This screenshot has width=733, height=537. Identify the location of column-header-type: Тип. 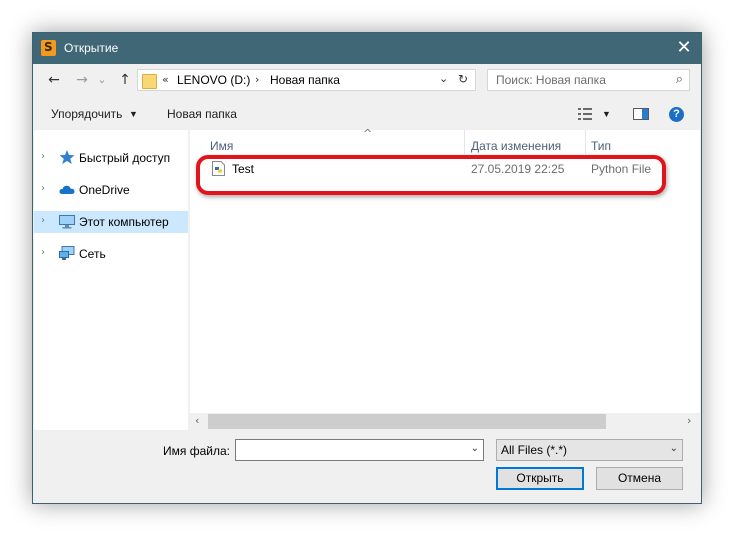
(601, 146).